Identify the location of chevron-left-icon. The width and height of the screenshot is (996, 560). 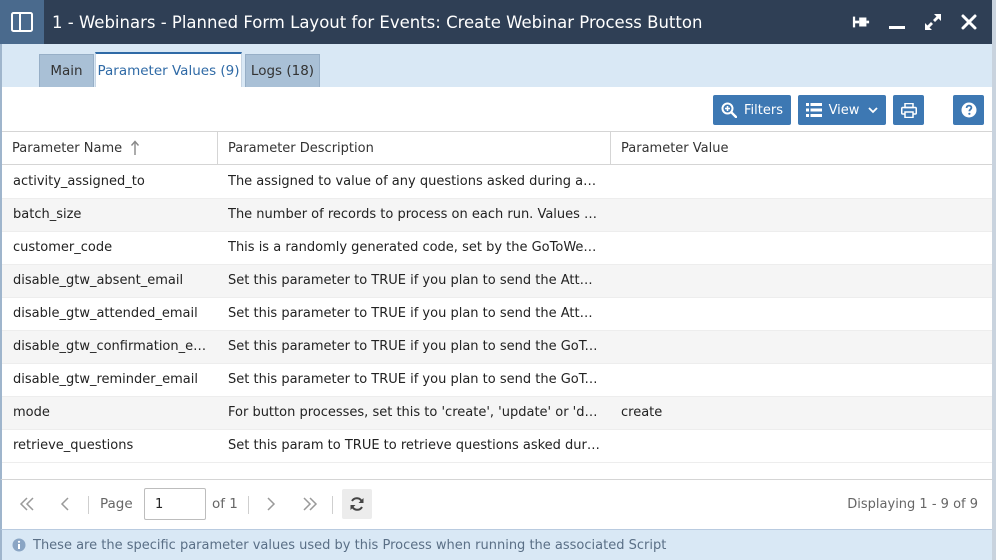
(64, 504).